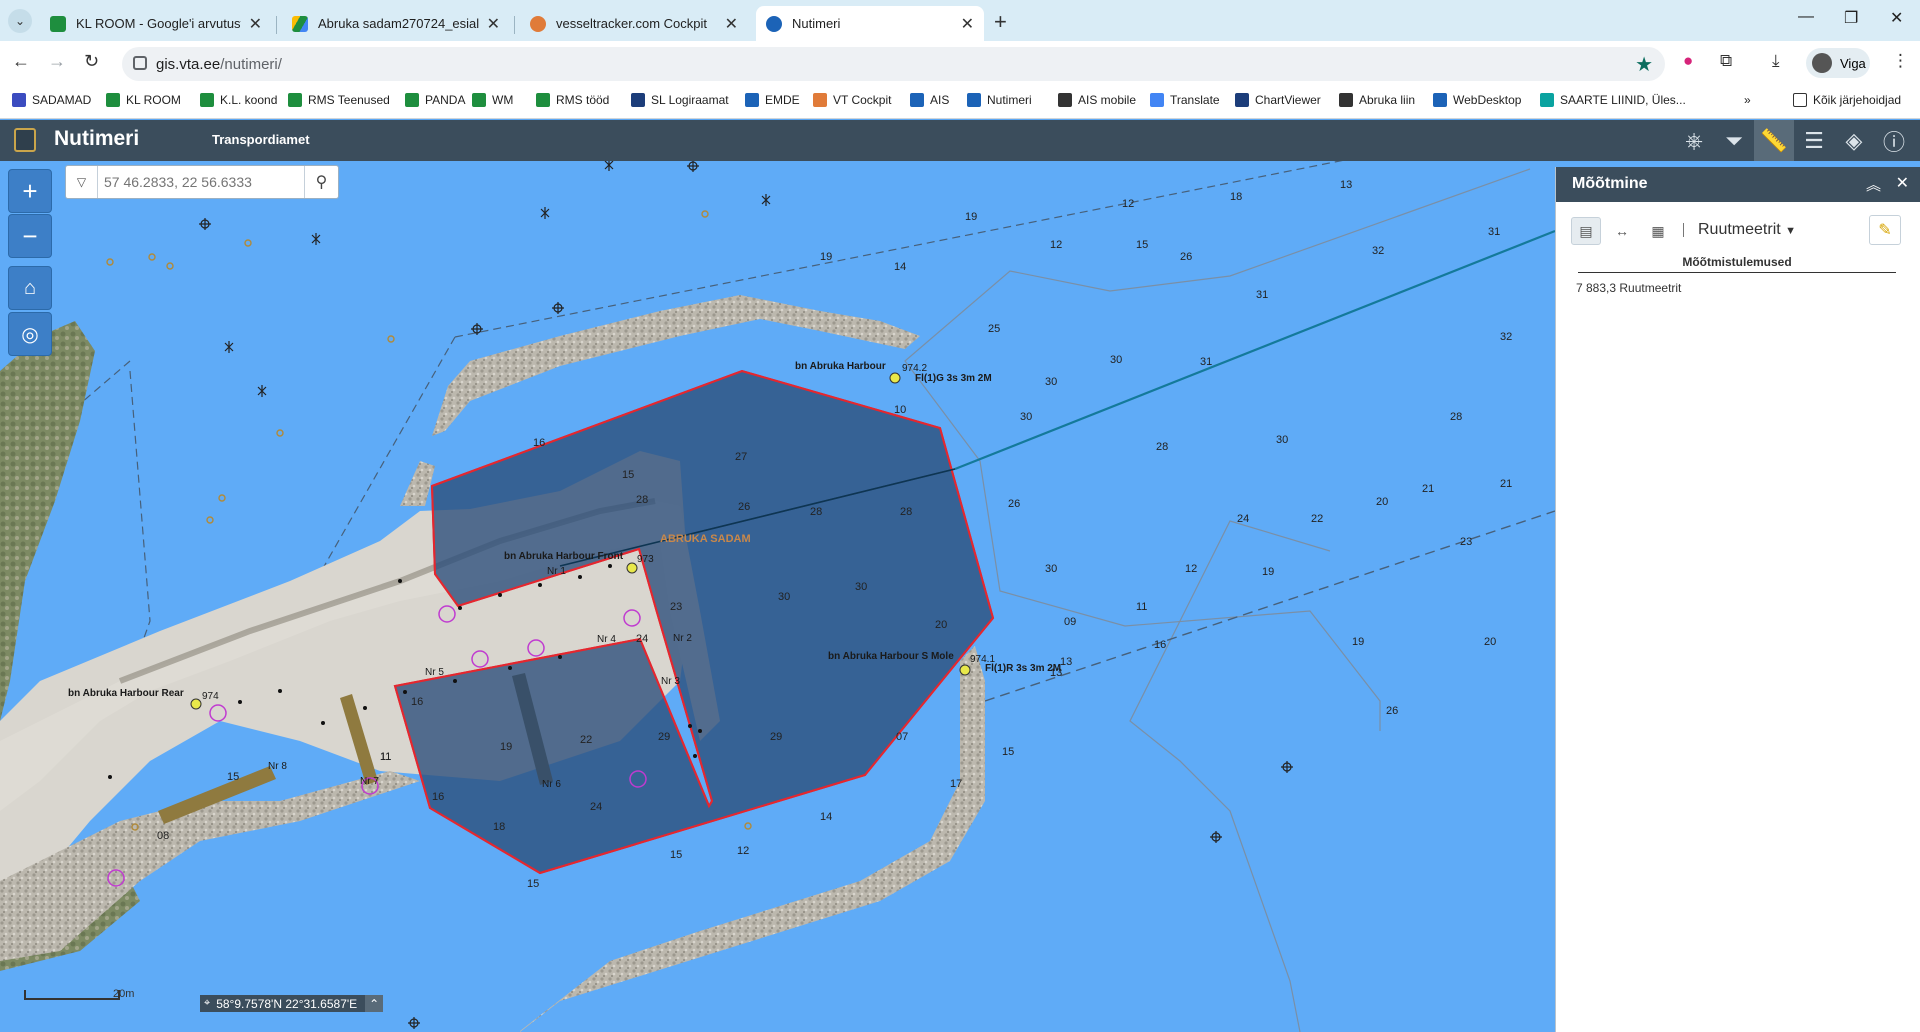 Image resolution: width=1920 pixels, height=1032 pixels. I want to click on bookmark-item: RMS Teenused, so click(339, 100).